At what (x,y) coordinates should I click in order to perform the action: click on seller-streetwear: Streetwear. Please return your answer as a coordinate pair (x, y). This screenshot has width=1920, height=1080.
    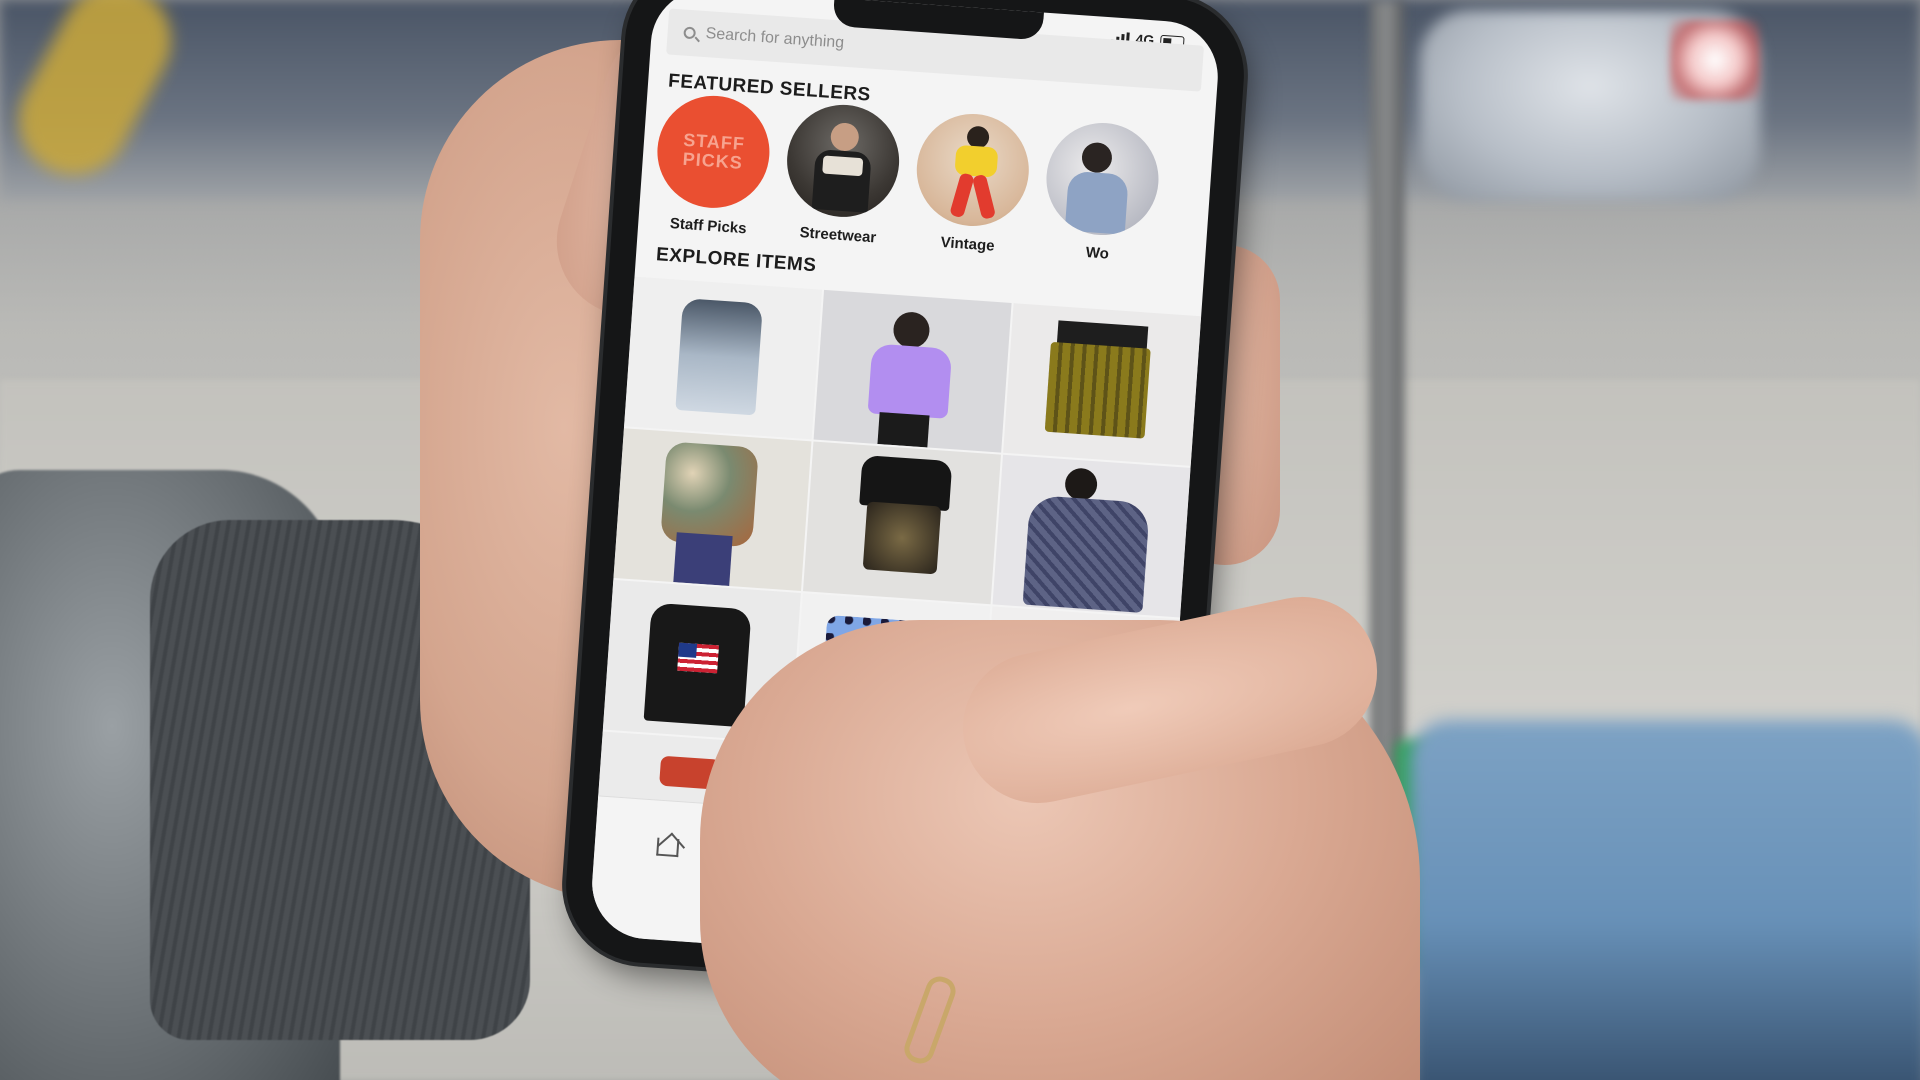
    Looking at the image, I should click on (842, 174).